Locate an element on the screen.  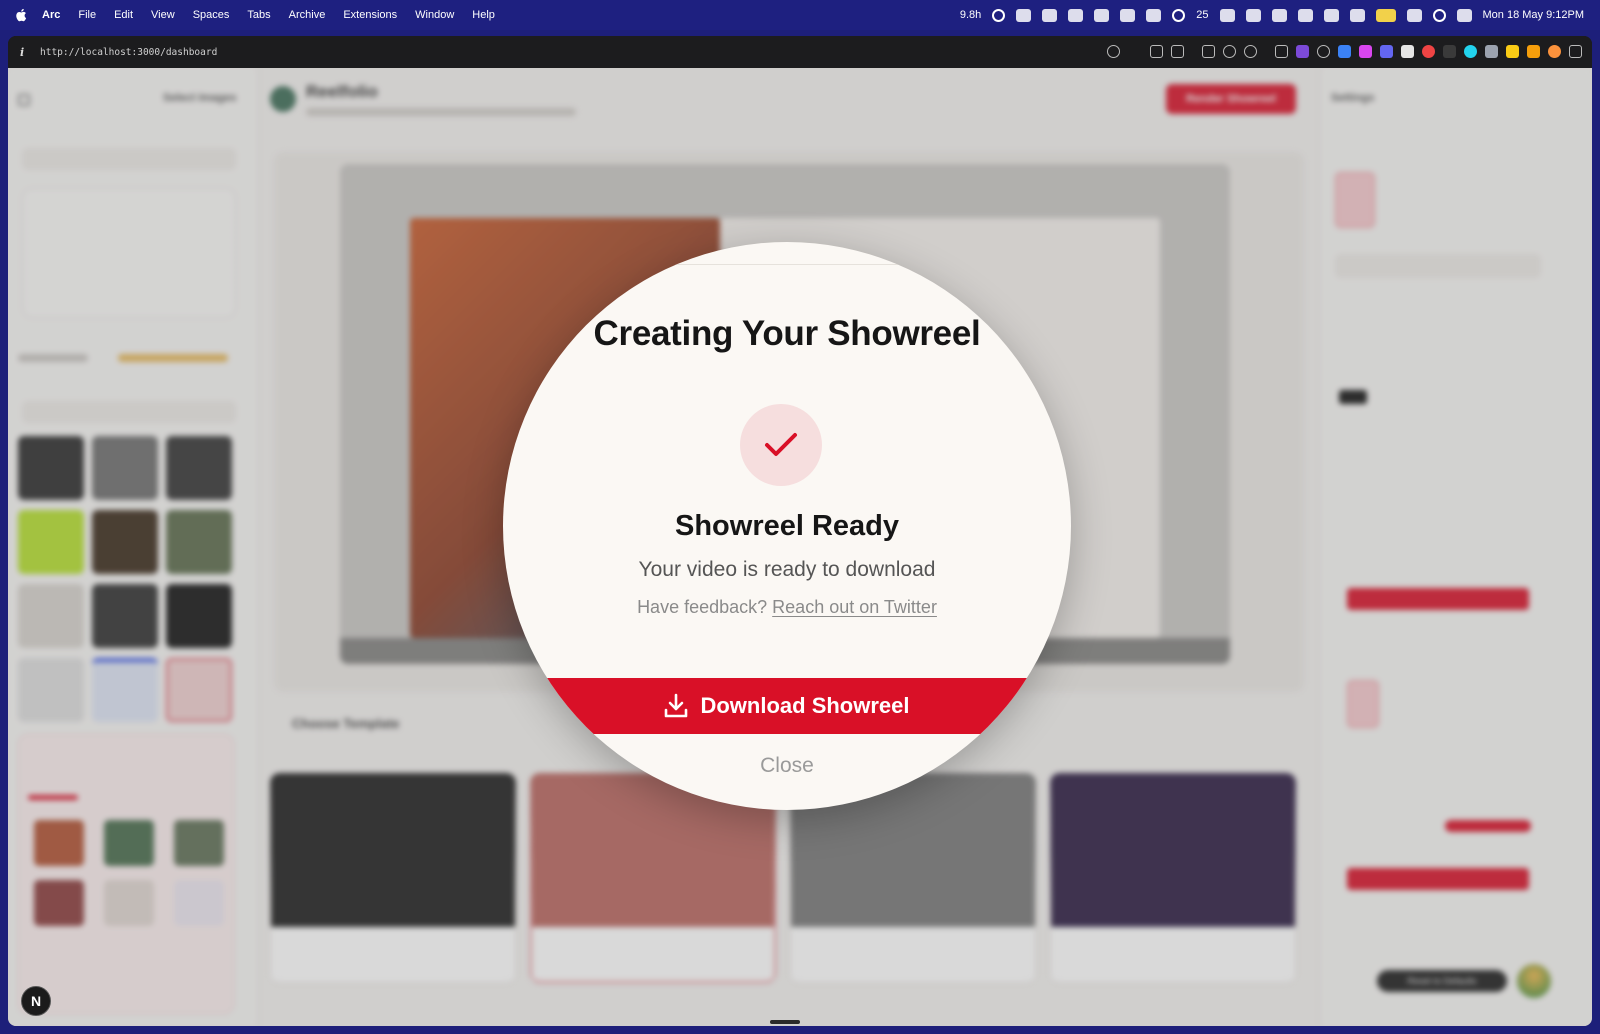
status-title: Showreel Ready is located at coordinates (787, 526).